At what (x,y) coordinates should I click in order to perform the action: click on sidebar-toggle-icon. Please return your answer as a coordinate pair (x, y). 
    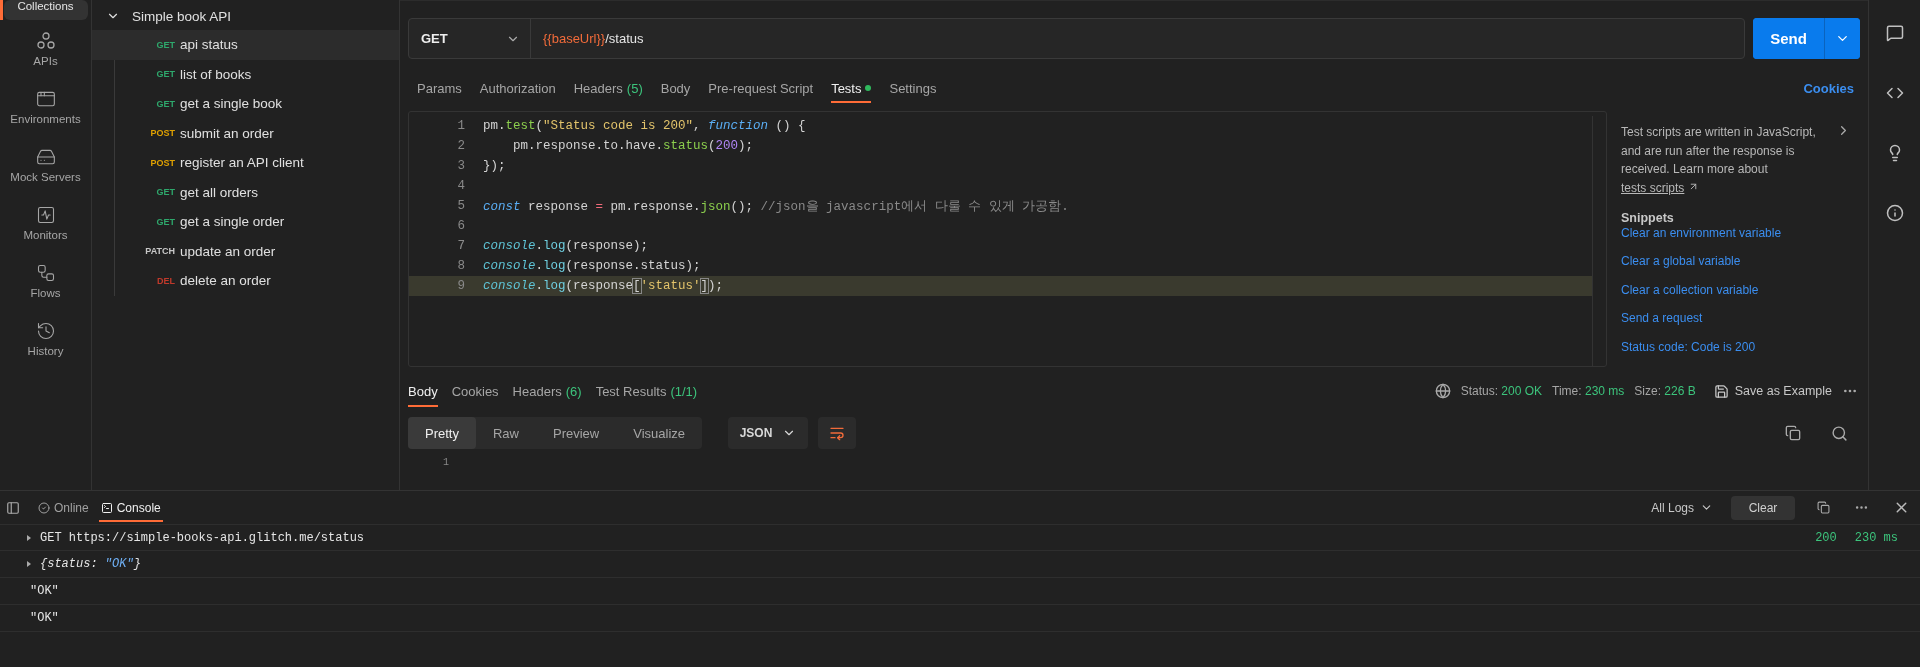
    Looking at the image, I should click on (13, 507).